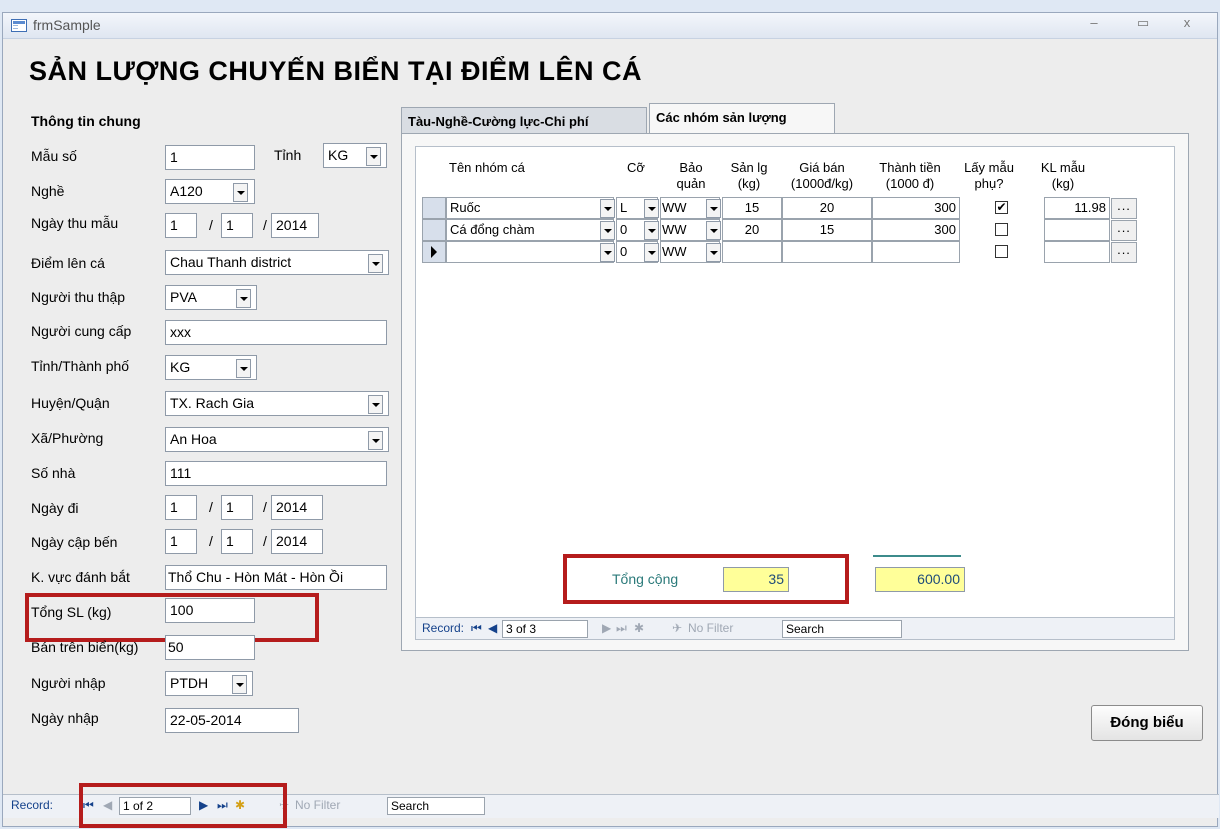  What do you see at coordinates (827, 208) in the screenshot?
I see `cell-gia-ban: 20` at bounding box center [827, 208].